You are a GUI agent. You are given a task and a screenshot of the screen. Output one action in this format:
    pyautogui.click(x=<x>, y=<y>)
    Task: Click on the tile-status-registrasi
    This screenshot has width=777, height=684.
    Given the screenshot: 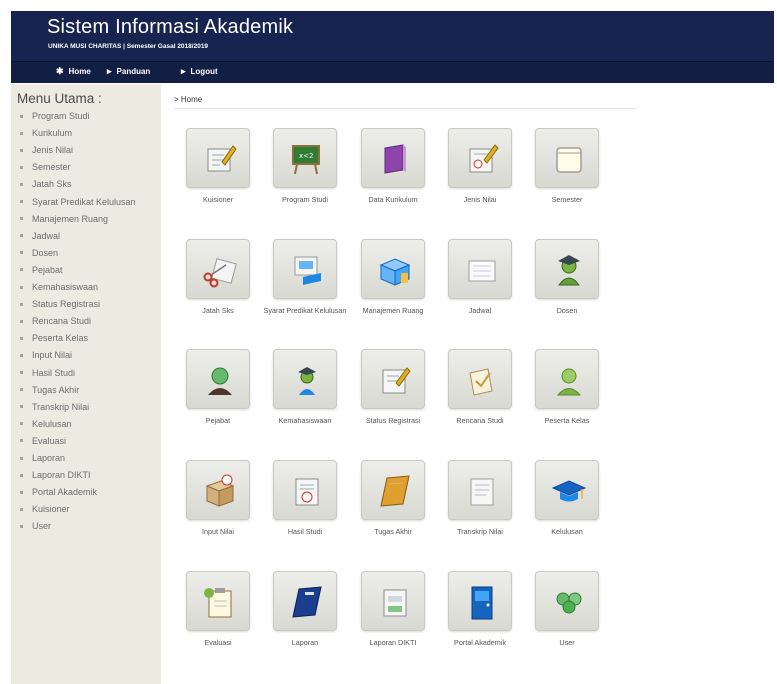 What is the action you would take?
    pyautogui.click(x=393, y=379)
    